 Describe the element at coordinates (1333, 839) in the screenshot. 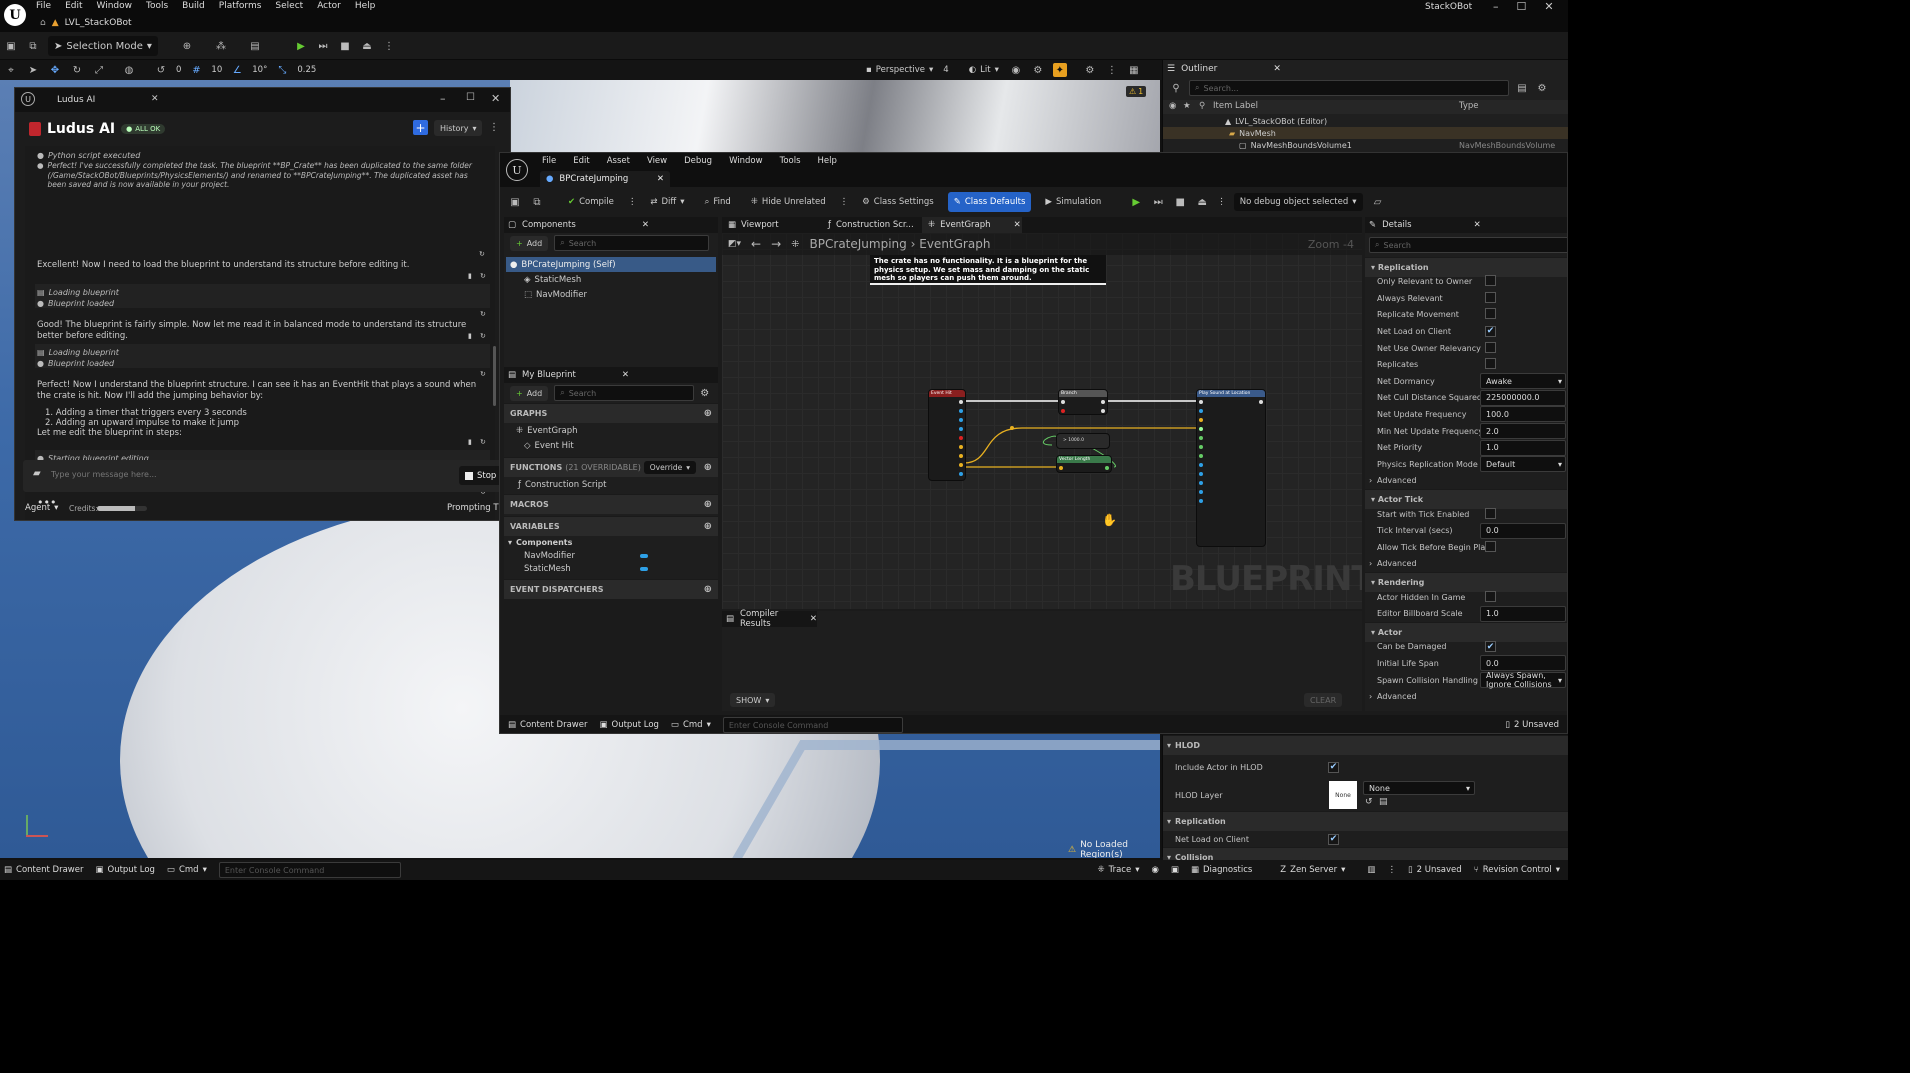

I see `net-load-checkbox: ✔` at that location.